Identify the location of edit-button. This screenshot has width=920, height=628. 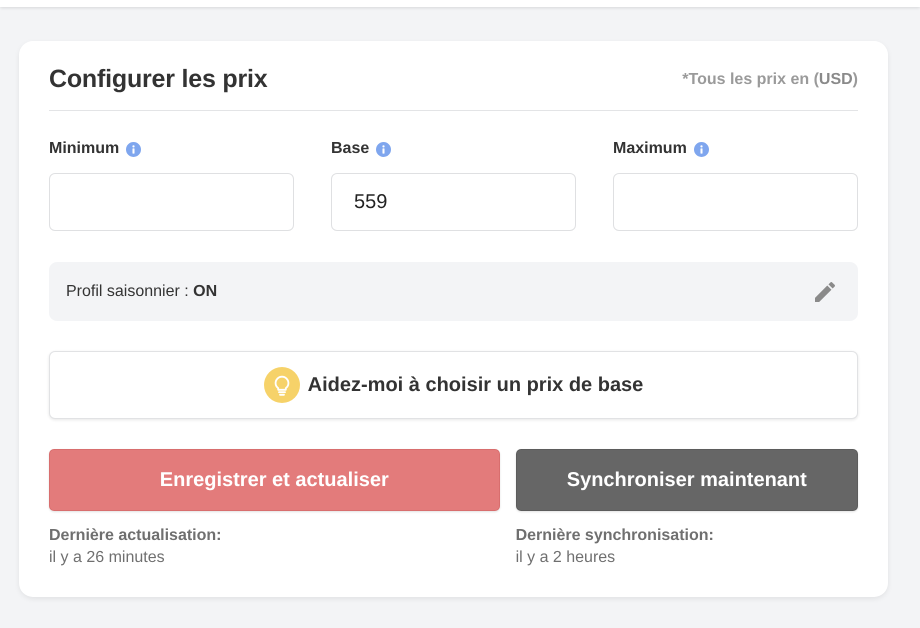
(825, 291).